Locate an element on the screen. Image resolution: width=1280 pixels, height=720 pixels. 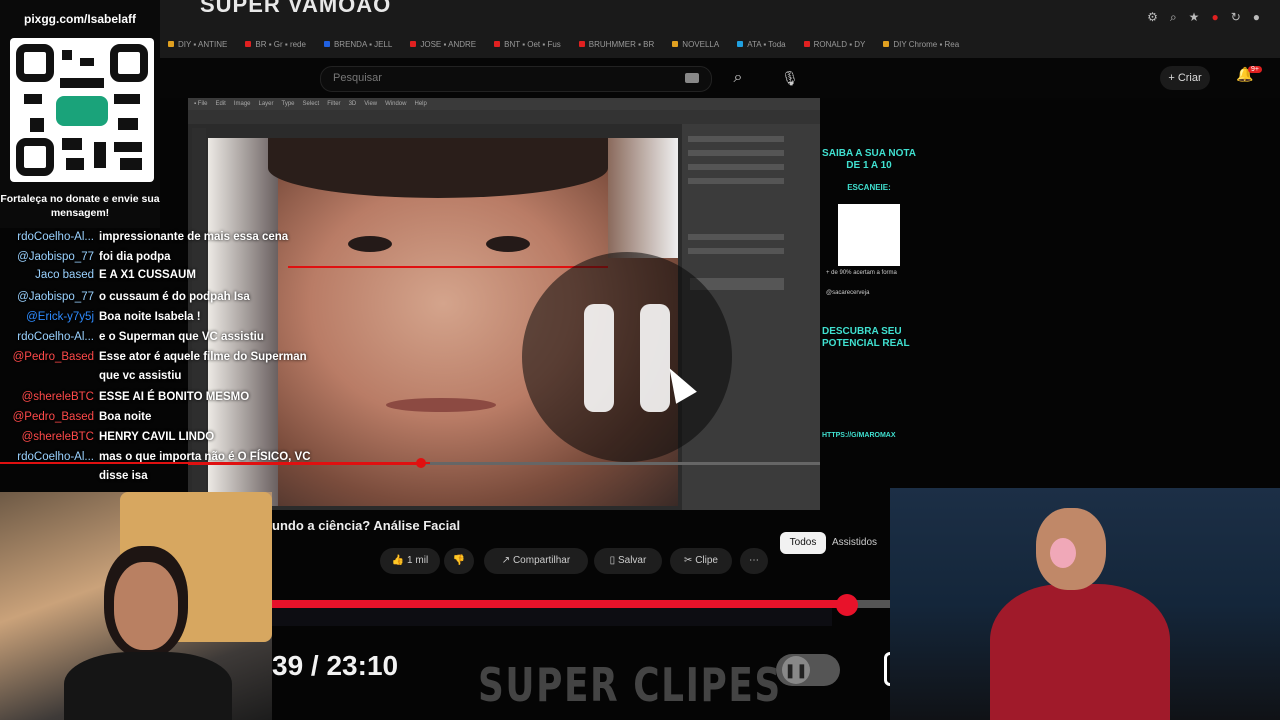
mouth is located at coordinates (441, 405).